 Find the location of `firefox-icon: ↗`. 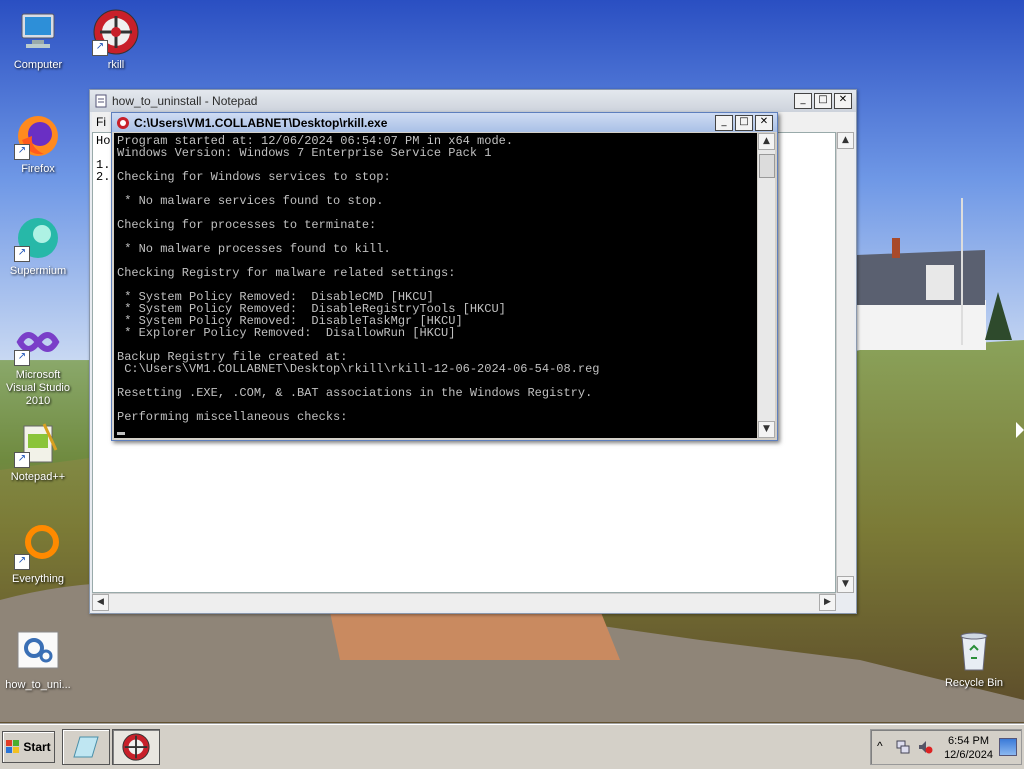

firefox-icon: ↗ is located at coordinates (38, 136).